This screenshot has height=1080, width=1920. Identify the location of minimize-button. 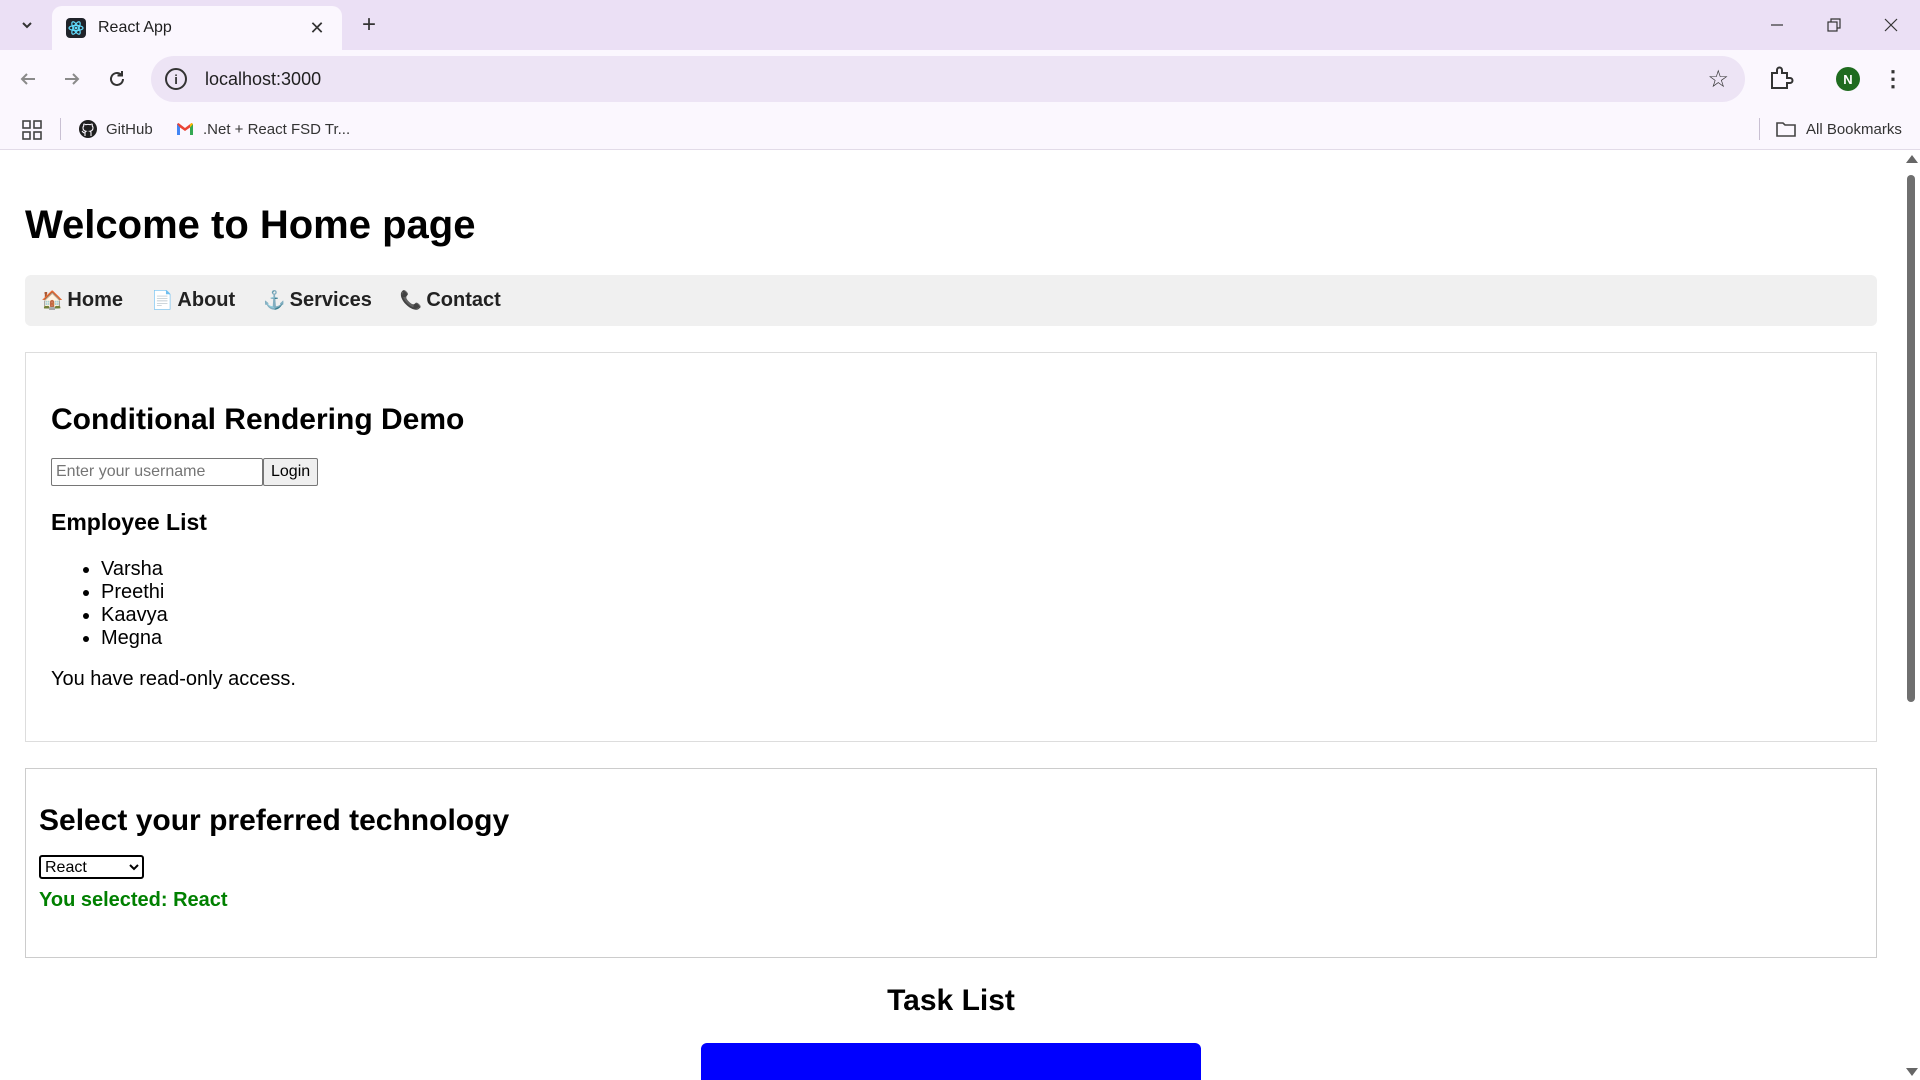
(1777, 25).